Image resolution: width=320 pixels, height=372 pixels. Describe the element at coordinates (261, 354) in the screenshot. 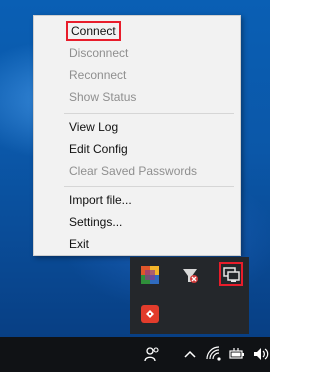

I see `volume-icon` at that location.